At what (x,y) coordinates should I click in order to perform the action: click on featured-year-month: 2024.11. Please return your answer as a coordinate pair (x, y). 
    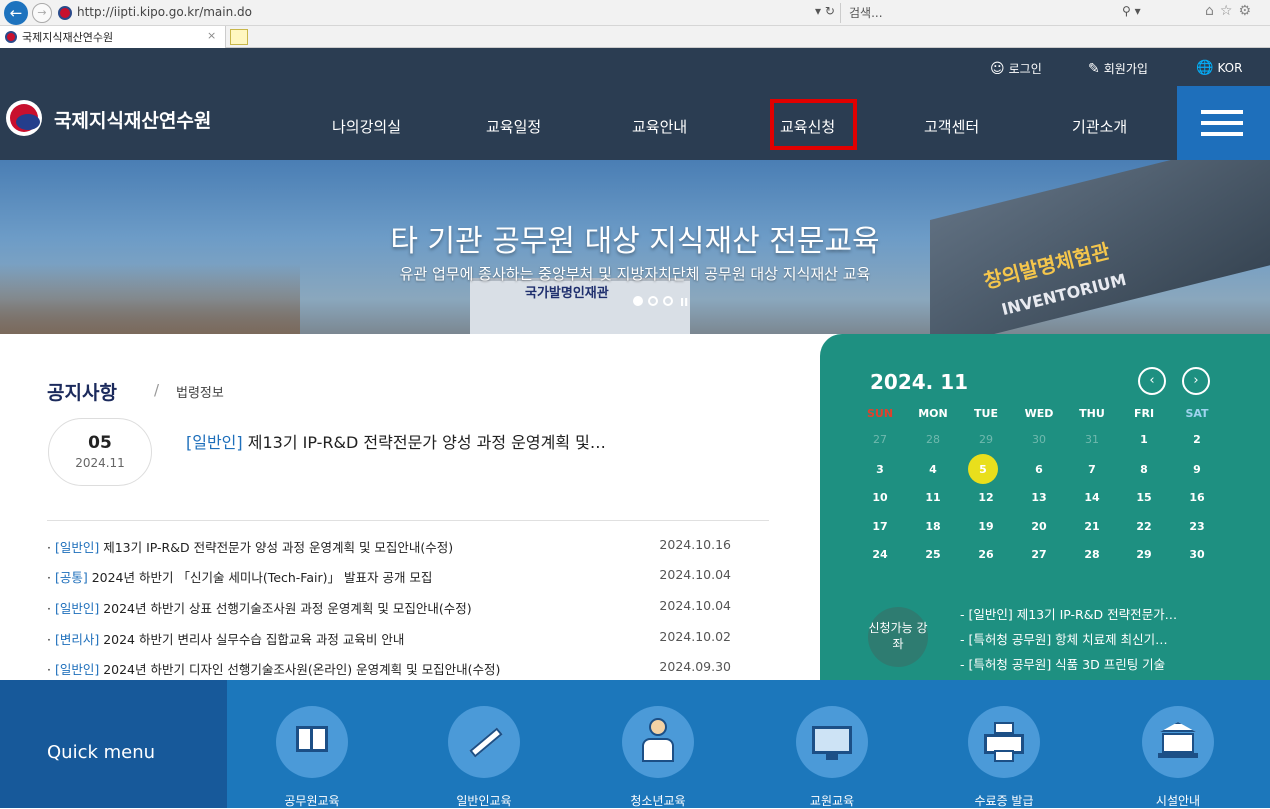
    Looking at the image, I should click on (100, 463).